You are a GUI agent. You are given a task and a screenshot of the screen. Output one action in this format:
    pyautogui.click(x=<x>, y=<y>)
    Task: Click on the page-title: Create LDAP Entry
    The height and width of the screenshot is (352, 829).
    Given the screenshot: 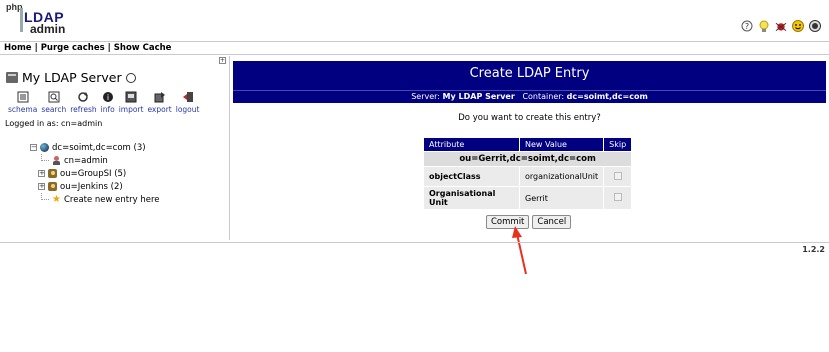 What is the action you would take?
    pyautogui.click(x=529, y=73)
    